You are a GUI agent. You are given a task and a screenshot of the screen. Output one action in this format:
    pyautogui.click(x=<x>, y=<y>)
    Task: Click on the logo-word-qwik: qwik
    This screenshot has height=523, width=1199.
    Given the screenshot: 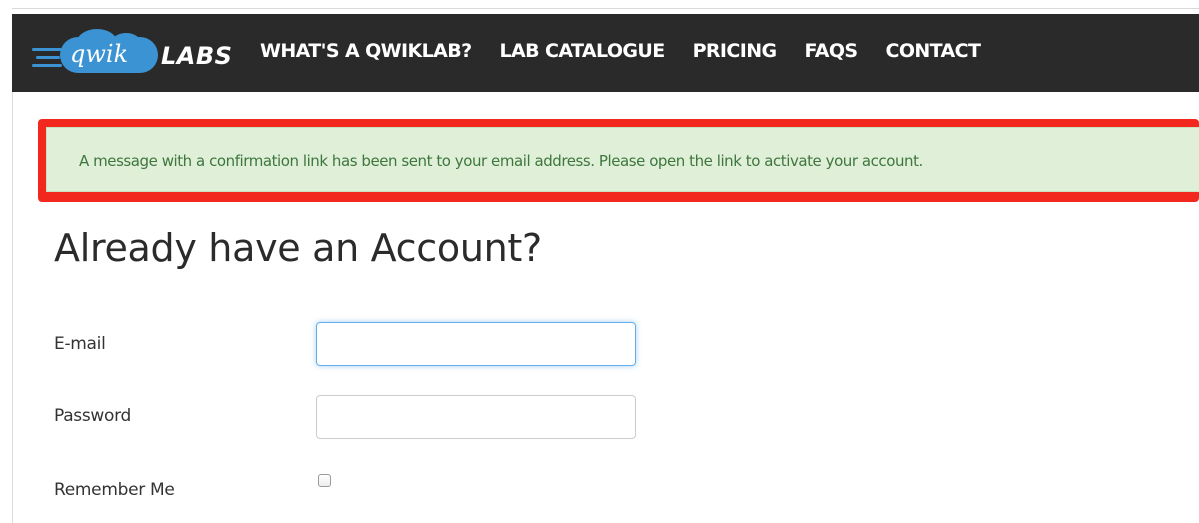 What is the action you would take?
    pyautogui.click(x=99, y=54)
    